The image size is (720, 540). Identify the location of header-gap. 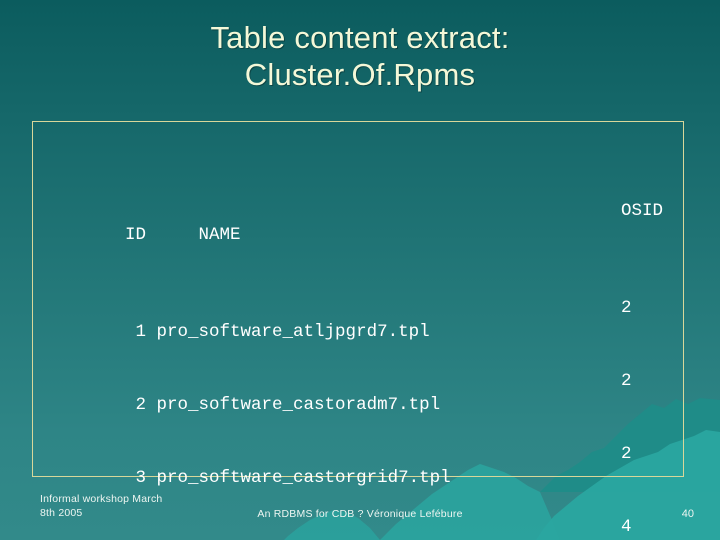
(172, 235).